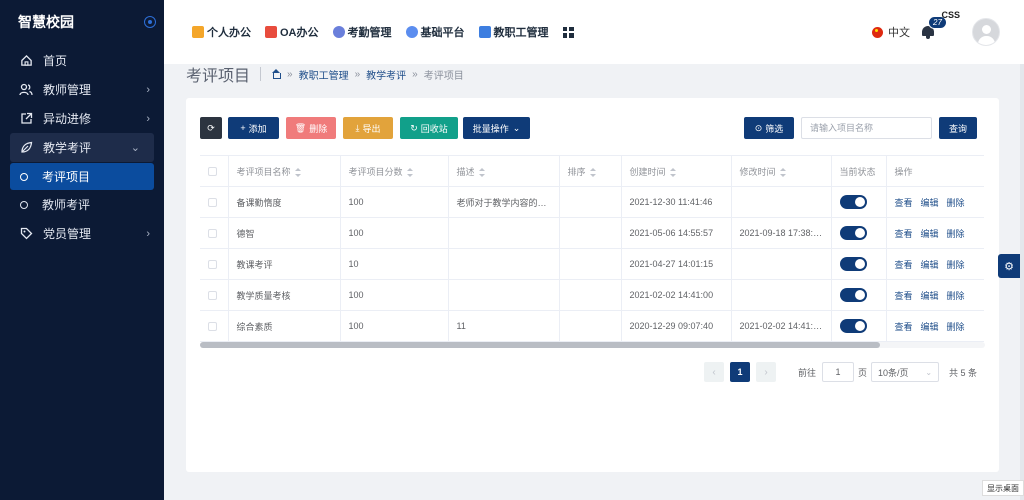  What do you see at coordinates (375, 171) in the screenshot?
I see `column-header-label: 考评项目分数` at bounding box center [375, 171].